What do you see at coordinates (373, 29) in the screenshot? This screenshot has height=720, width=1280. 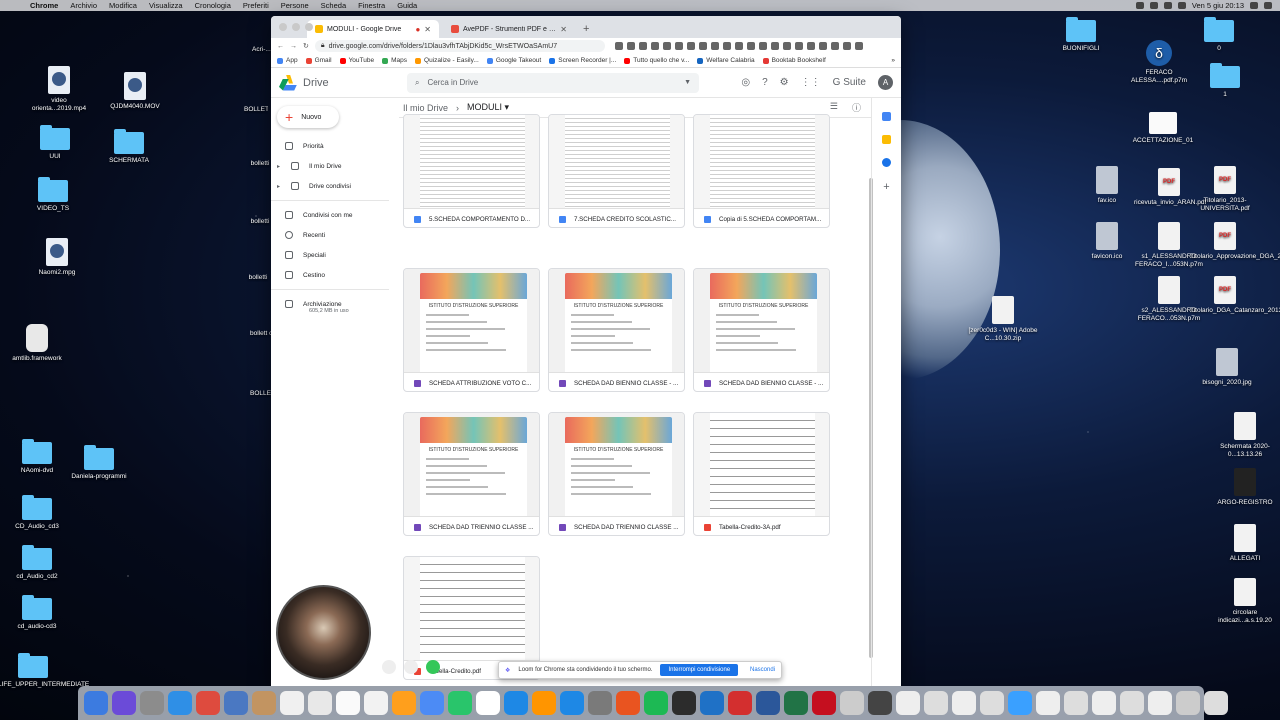 I see `tab-drive: MODULI - Google Drive ● ✕` at bounding box center [373, 29].